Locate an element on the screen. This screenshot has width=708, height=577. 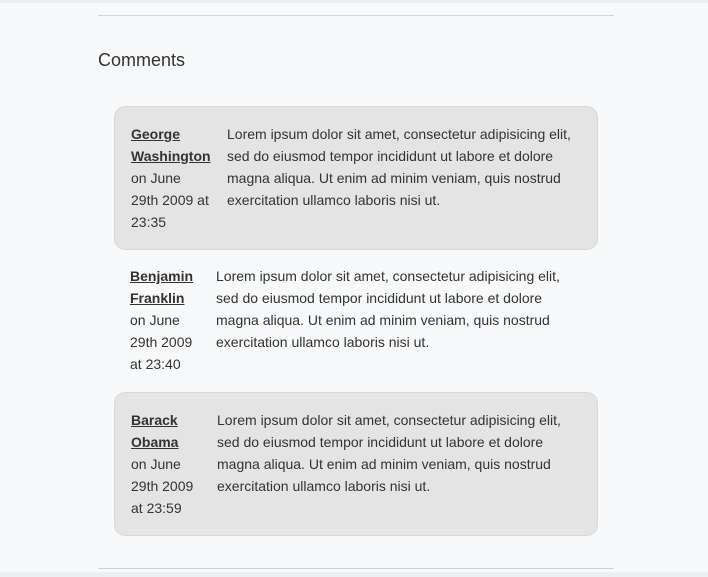
comment-author-link: Barack Obama is located at coordinates (166, 431).